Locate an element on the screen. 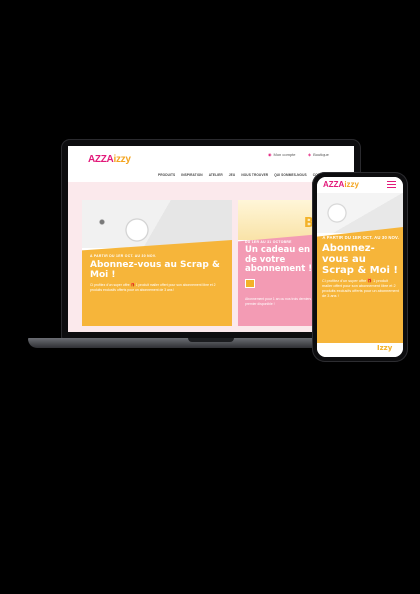 The height and width of the screenshot is (594, 420). laptop-notch is located at coordinates (211, 340).